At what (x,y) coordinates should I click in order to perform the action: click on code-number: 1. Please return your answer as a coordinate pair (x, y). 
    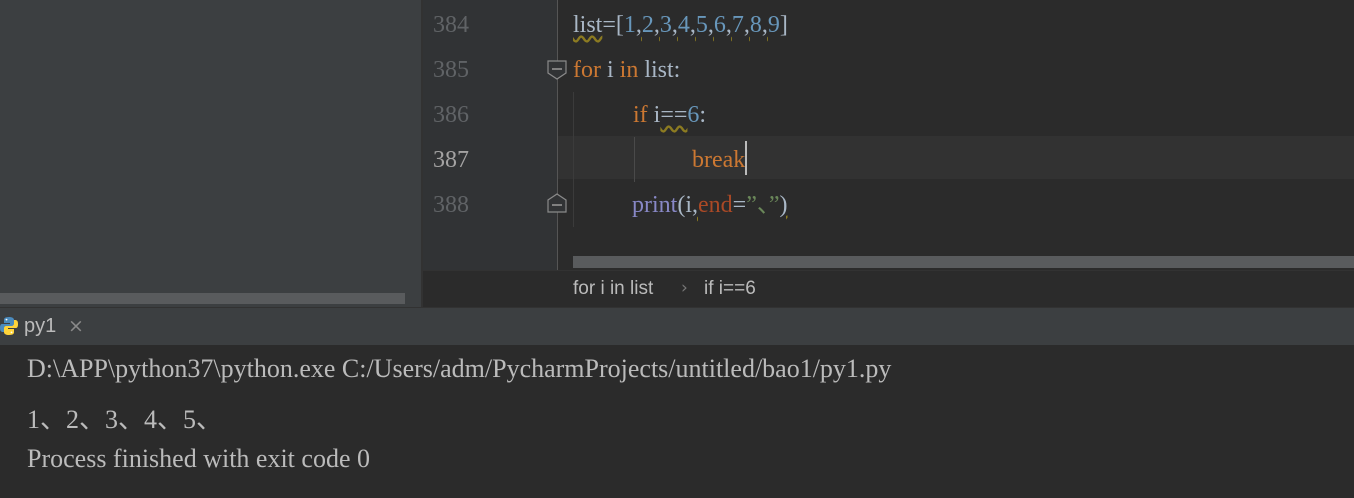
    Looking at the image, I should click on (629, 25).